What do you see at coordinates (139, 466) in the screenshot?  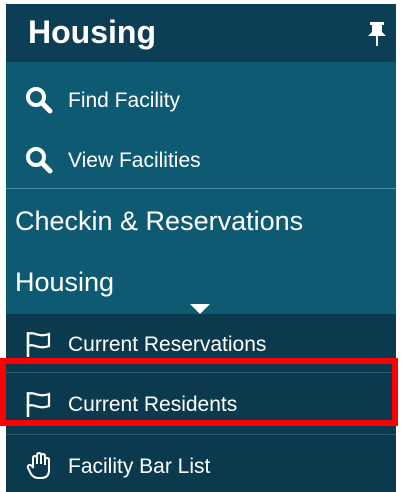 I see `menu-item-label: Facility Bar List` at bounding box center [139, 466].